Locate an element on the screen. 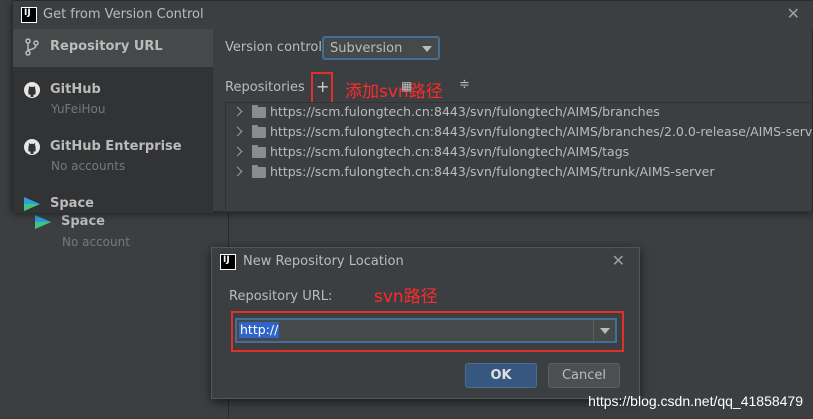 The image size is (813, 419). sidebar-item-label: Repository URL is located at coordinates (106, 46).